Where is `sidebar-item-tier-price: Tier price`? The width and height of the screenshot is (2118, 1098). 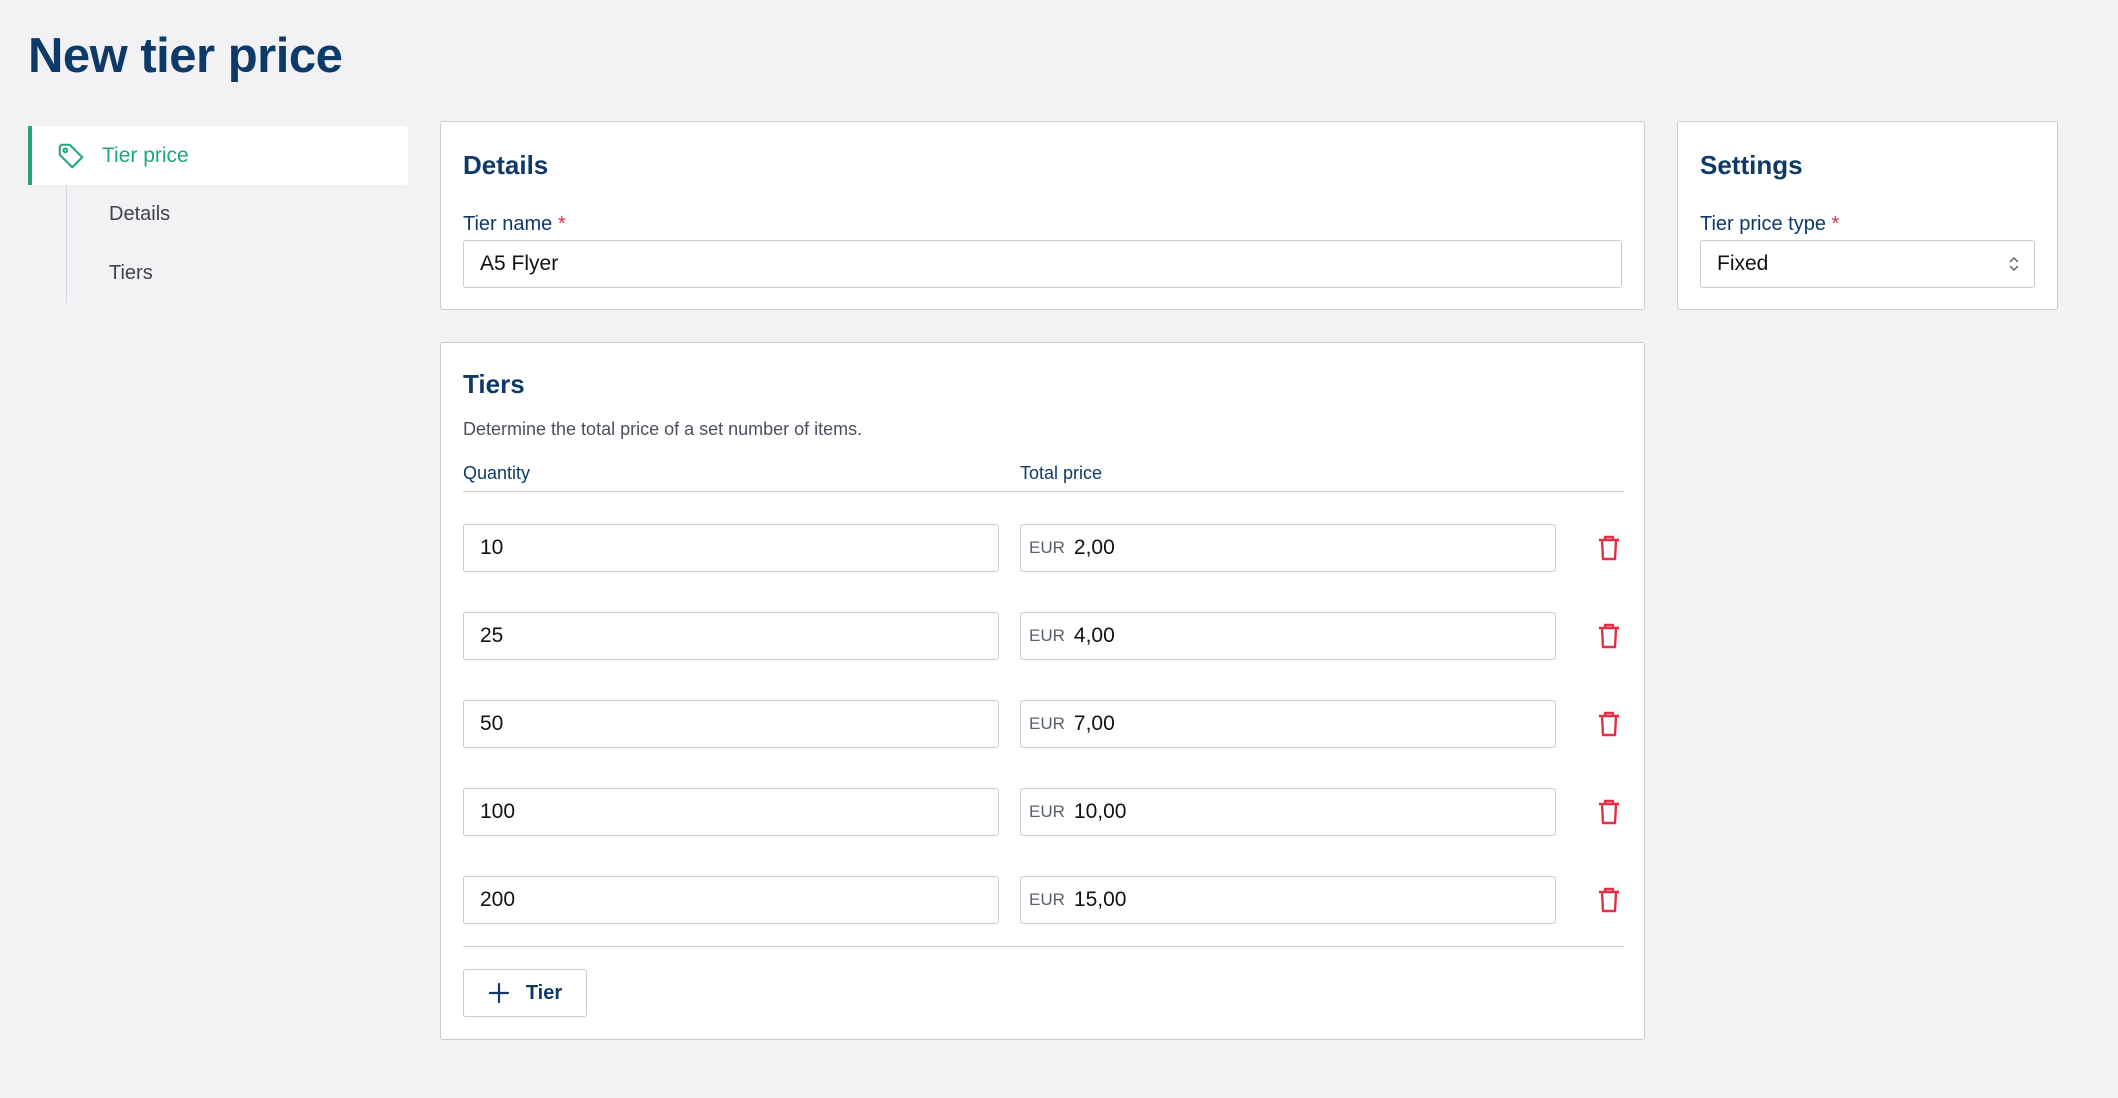 sidebar-item-tier-price: Tier price is located at coordinates (218, 155).